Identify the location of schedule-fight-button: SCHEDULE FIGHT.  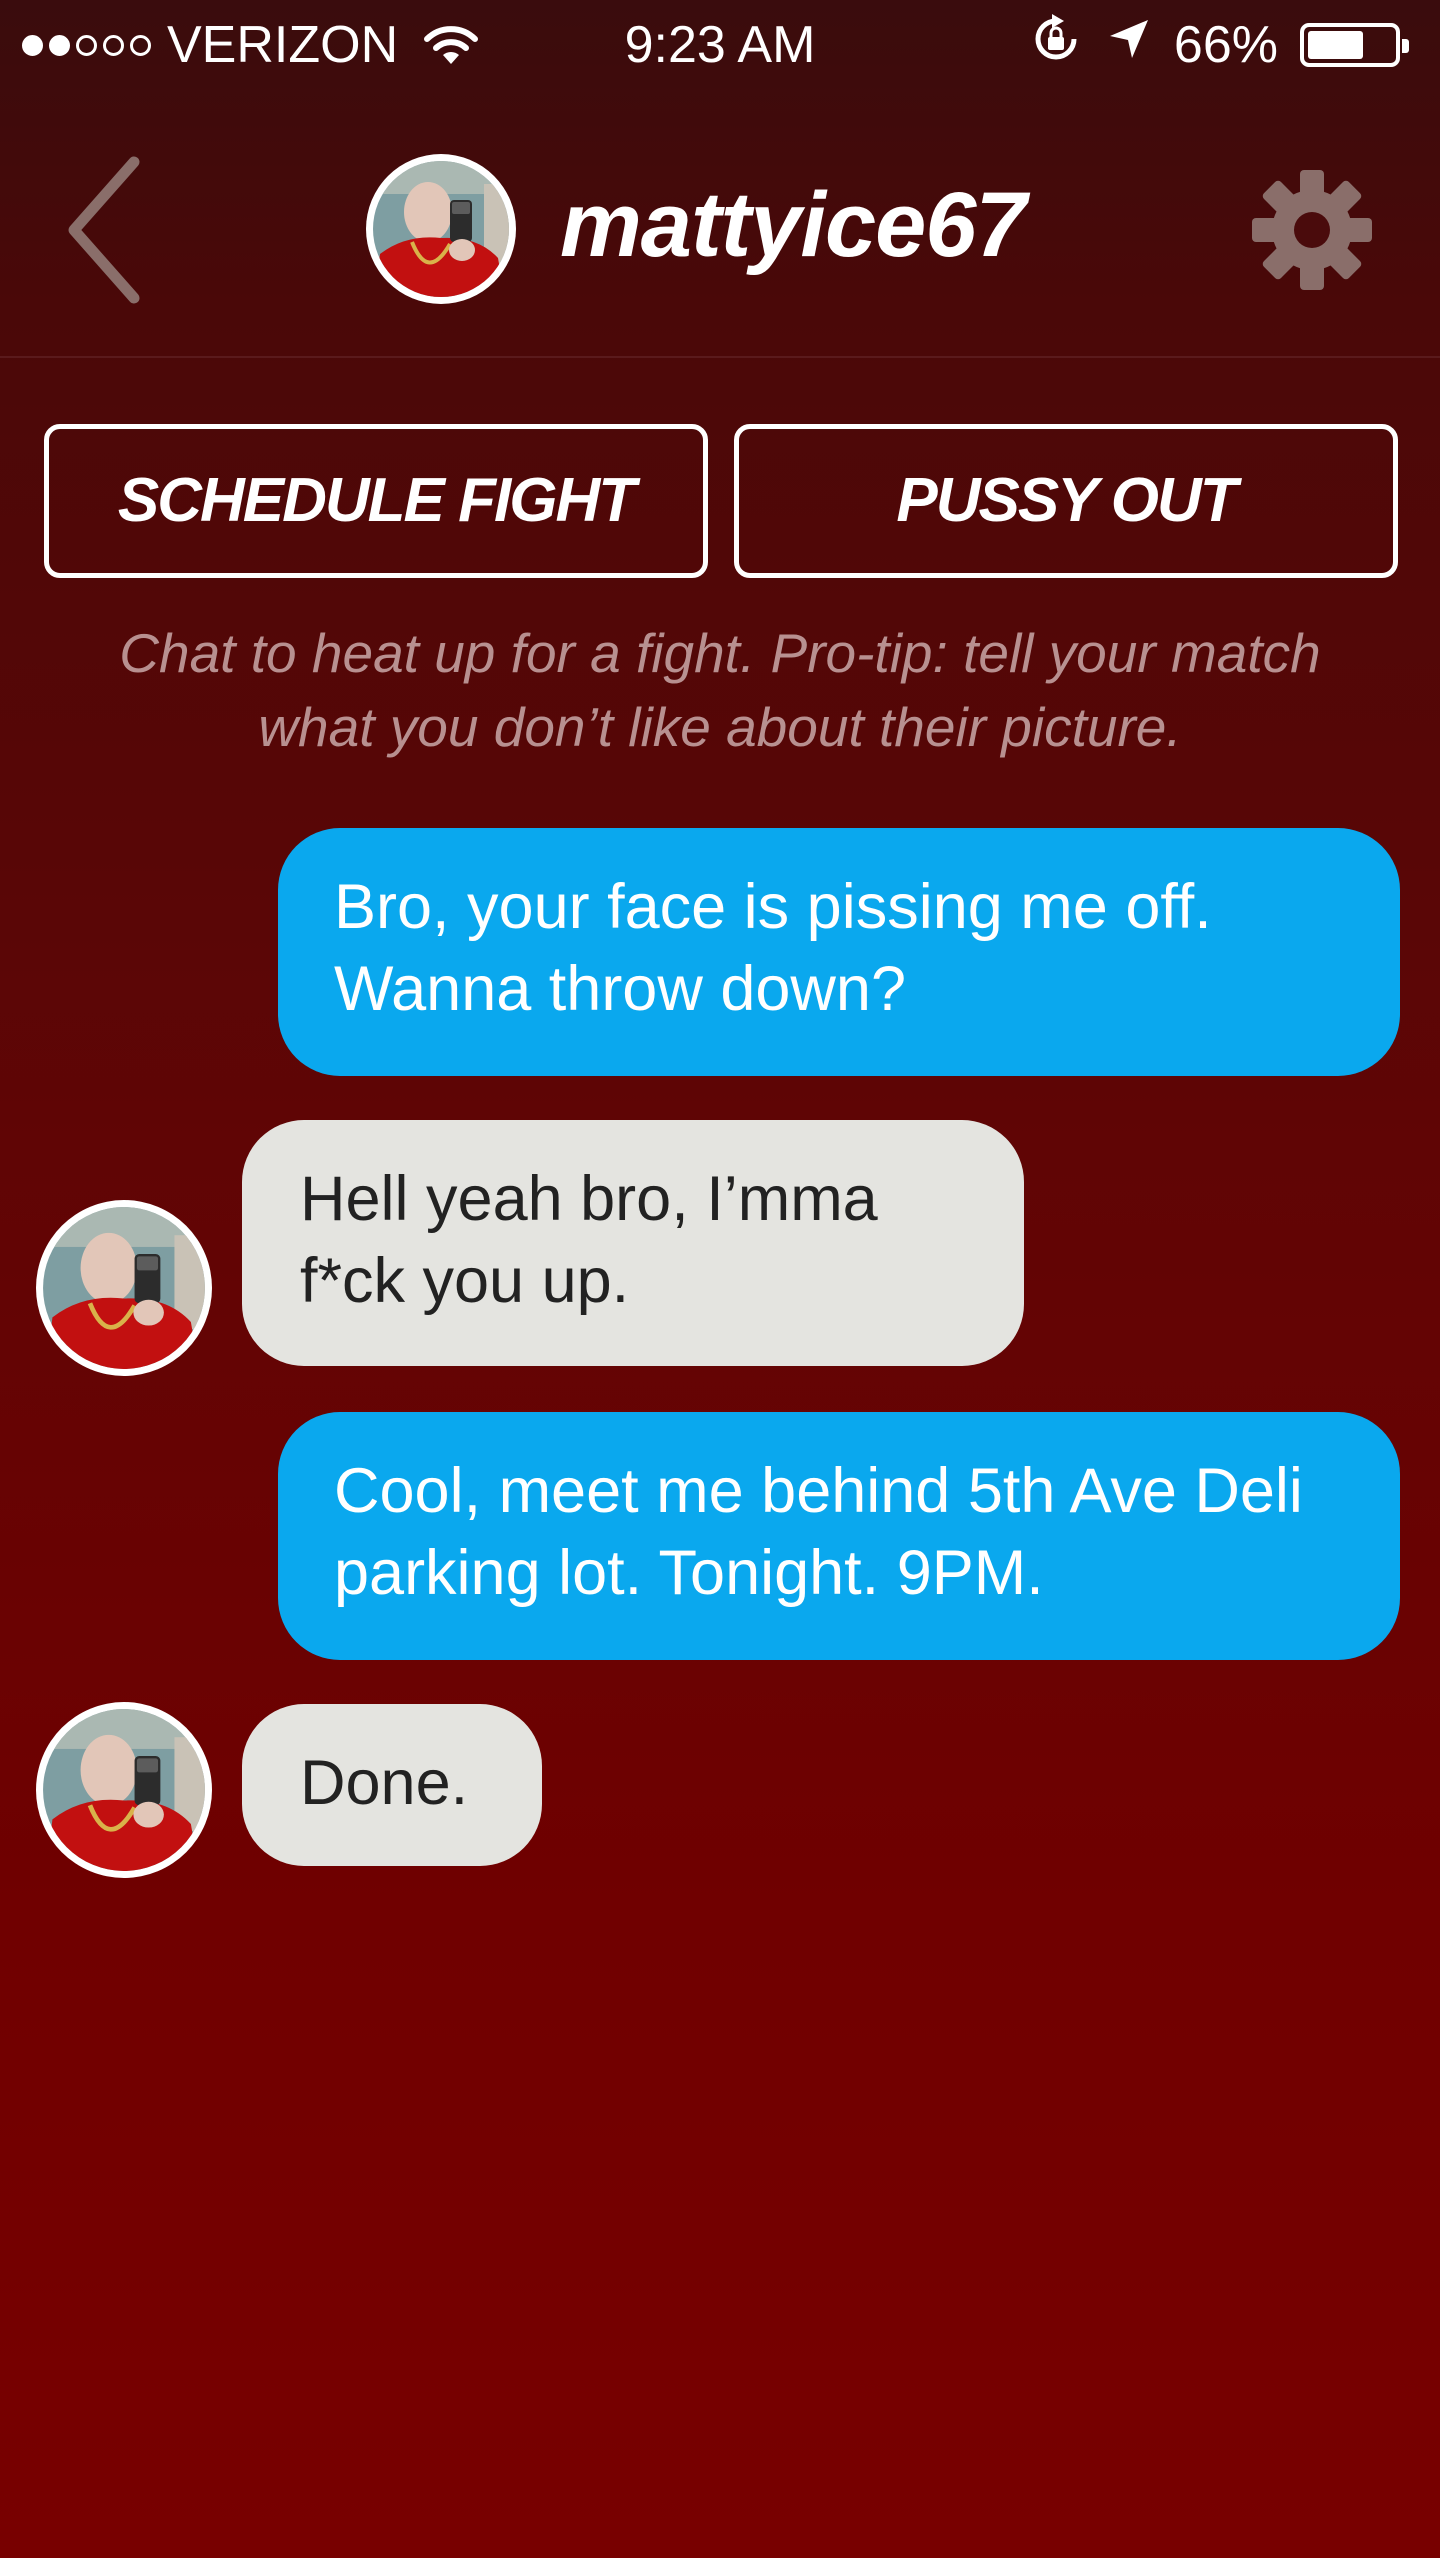
(376, 501).